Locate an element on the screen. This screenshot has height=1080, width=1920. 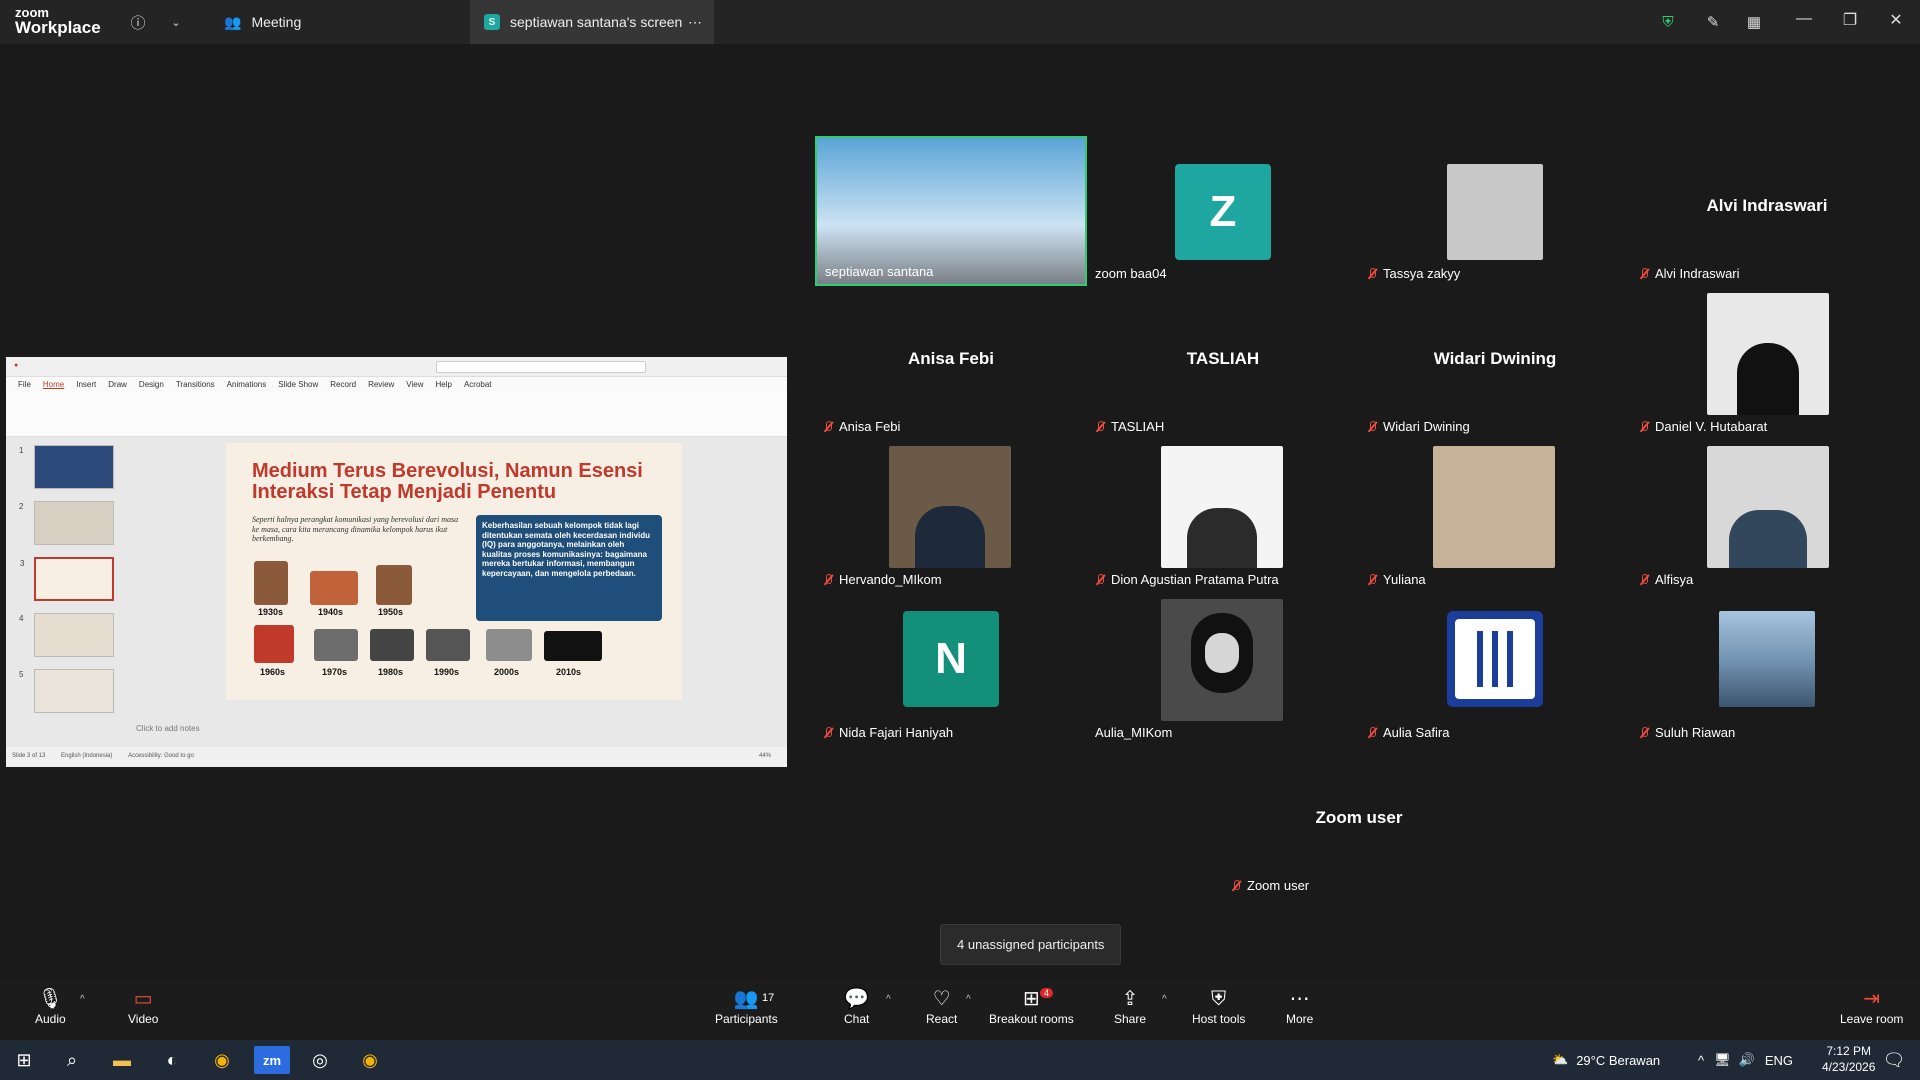
volume-icon: 🔊 is located at coordinates (1747, 1060).